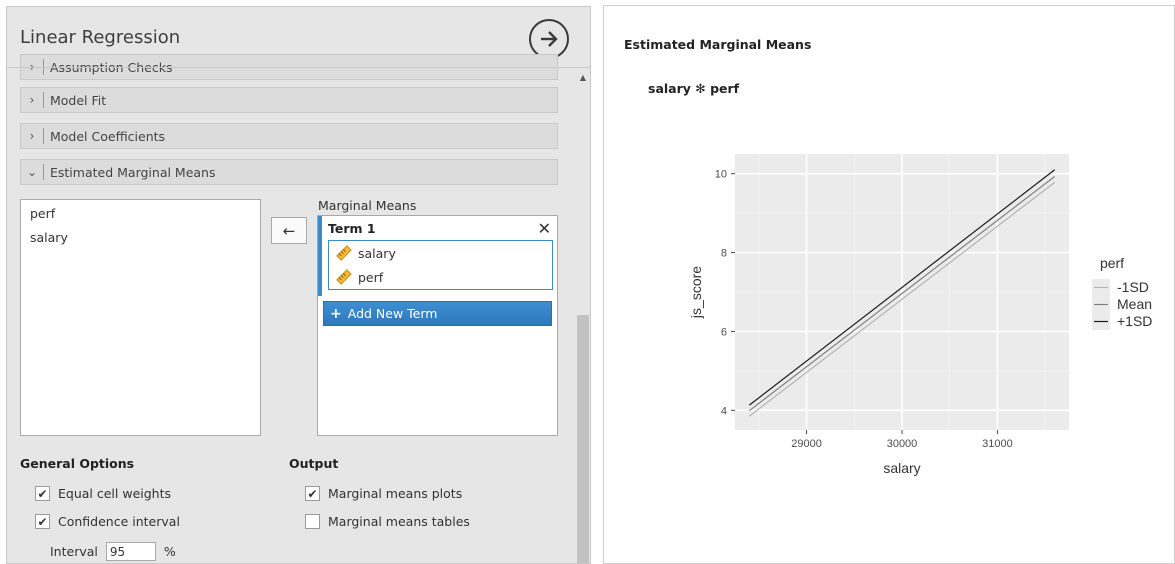 The height and width of the screenshot is (564, 1175). What do you see at coordinates (108, 136) in the screenshot?
I see `section-label: Model Coefficients` at bounding box center [108, 136].